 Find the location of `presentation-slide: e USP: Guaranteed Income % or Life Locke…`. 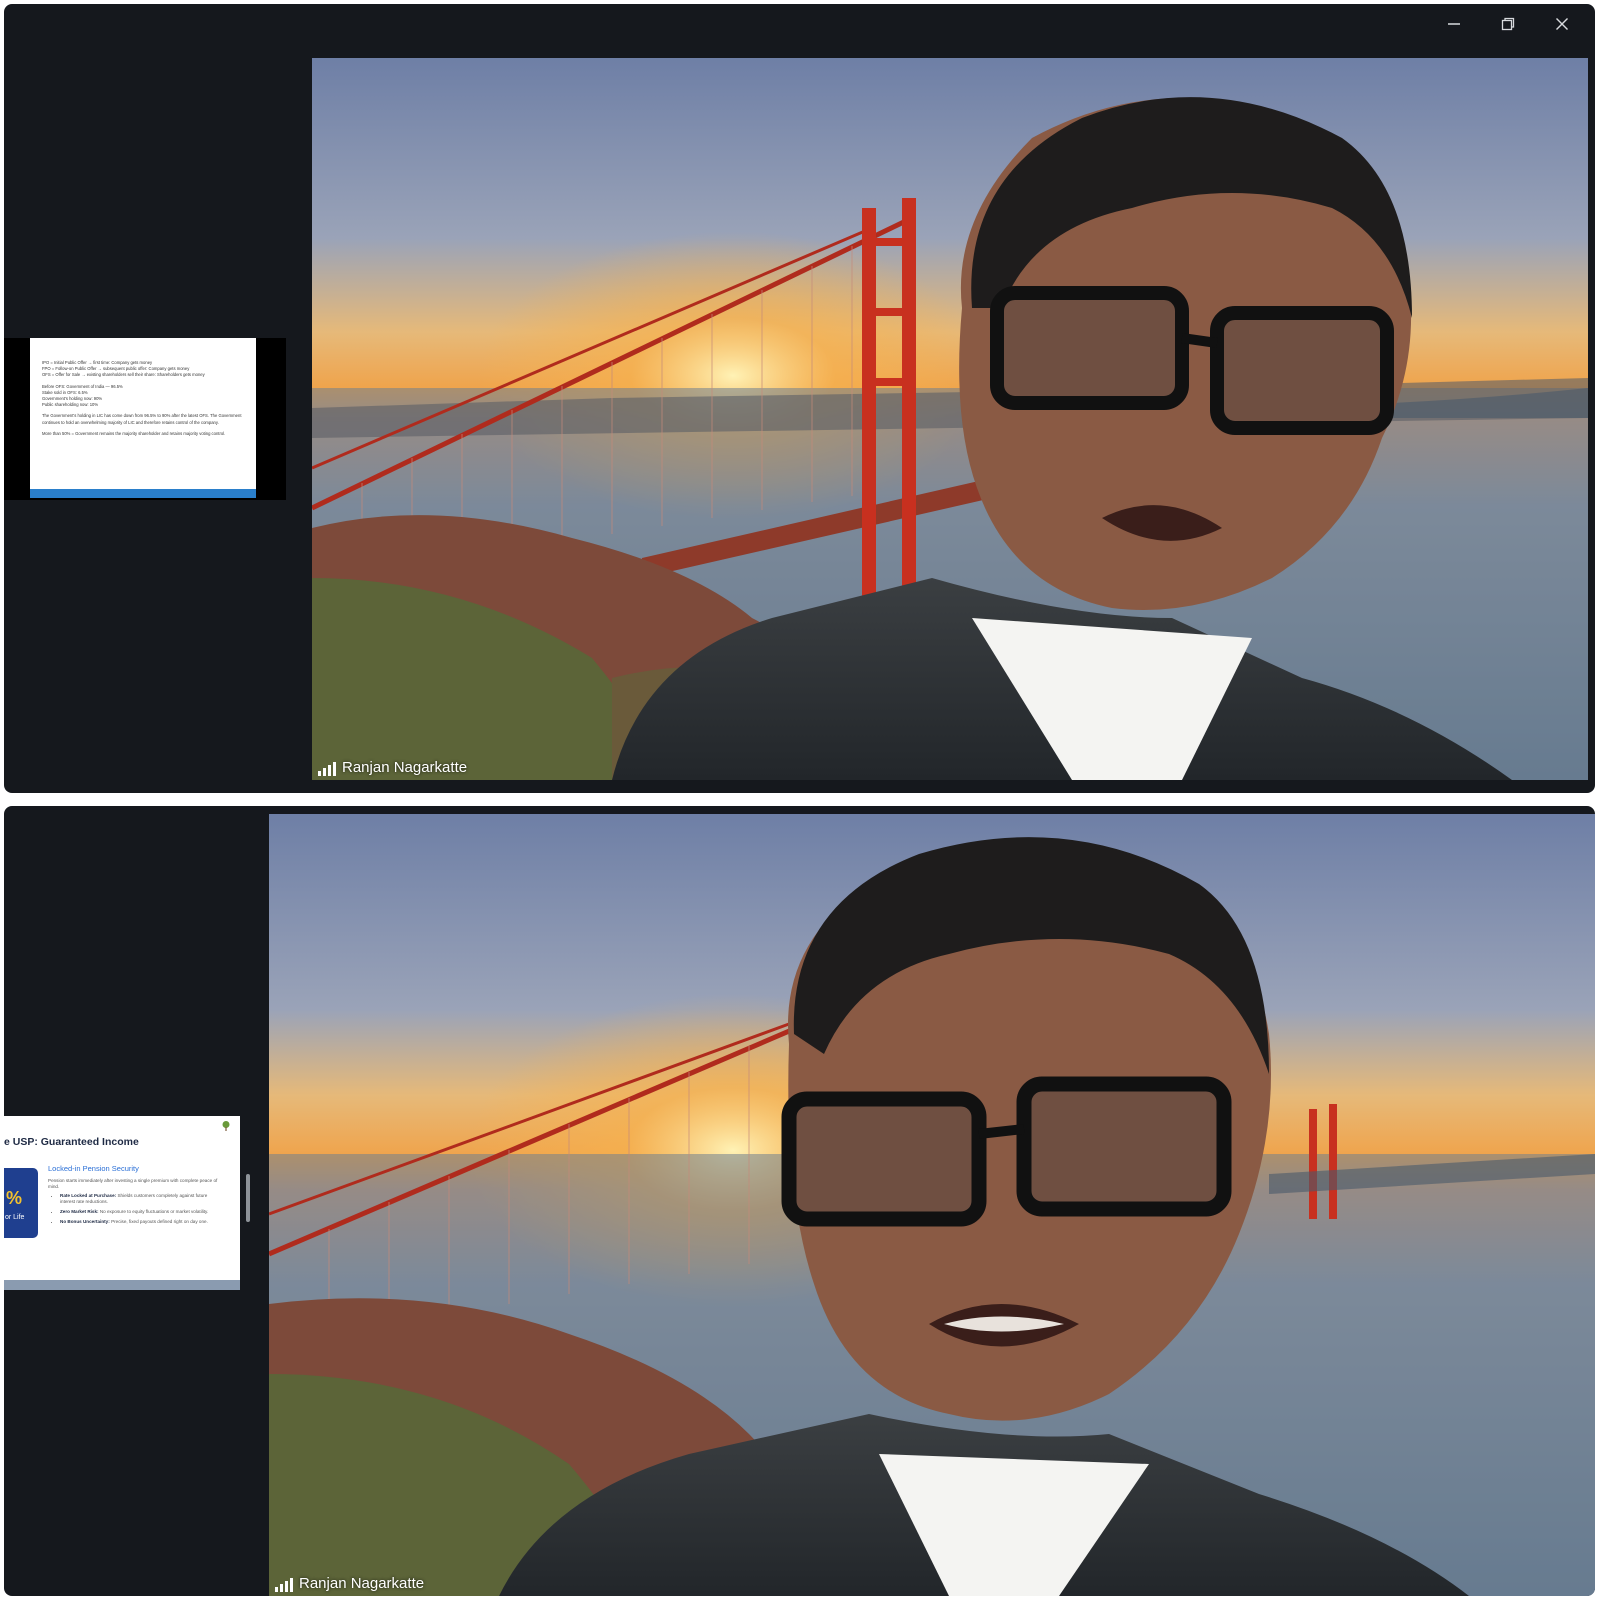

presentation-slide: e USP: Guaranteed Income % or Life Locke… is located at coordinates (122, 1203).